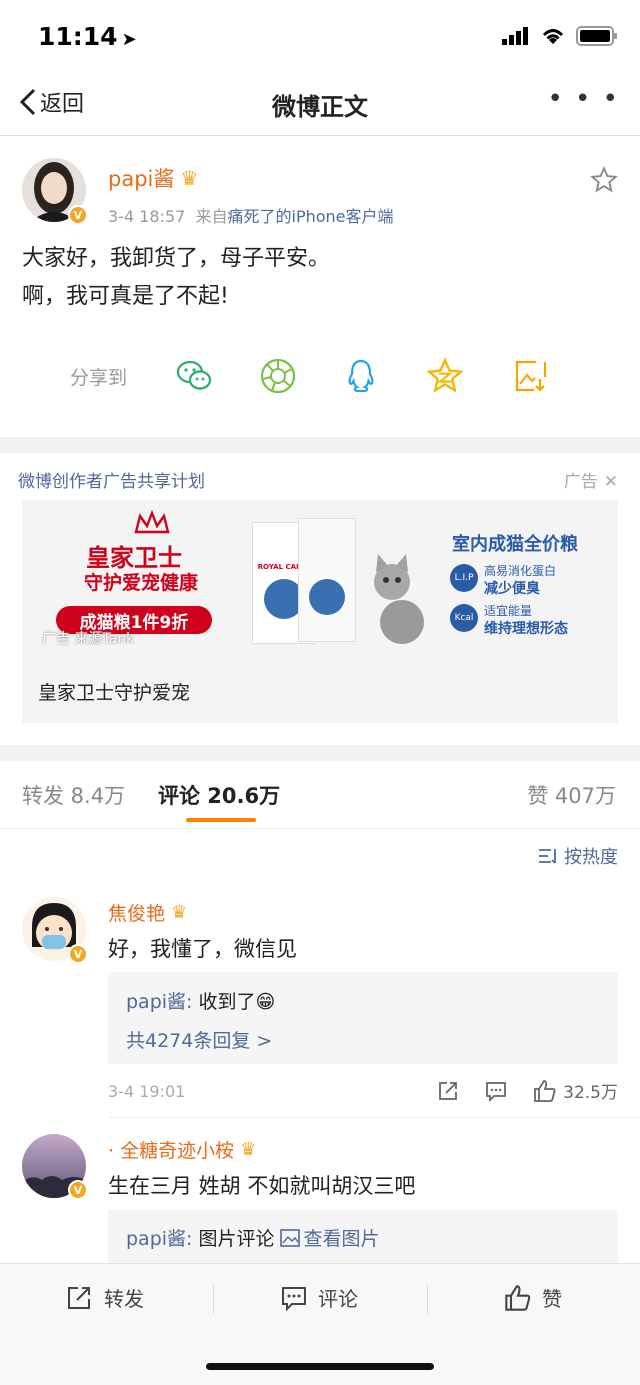 Image resolution: width=640 pixels, height=1385 pixels. I want to click on bottom-divider, so click(213, 1299).